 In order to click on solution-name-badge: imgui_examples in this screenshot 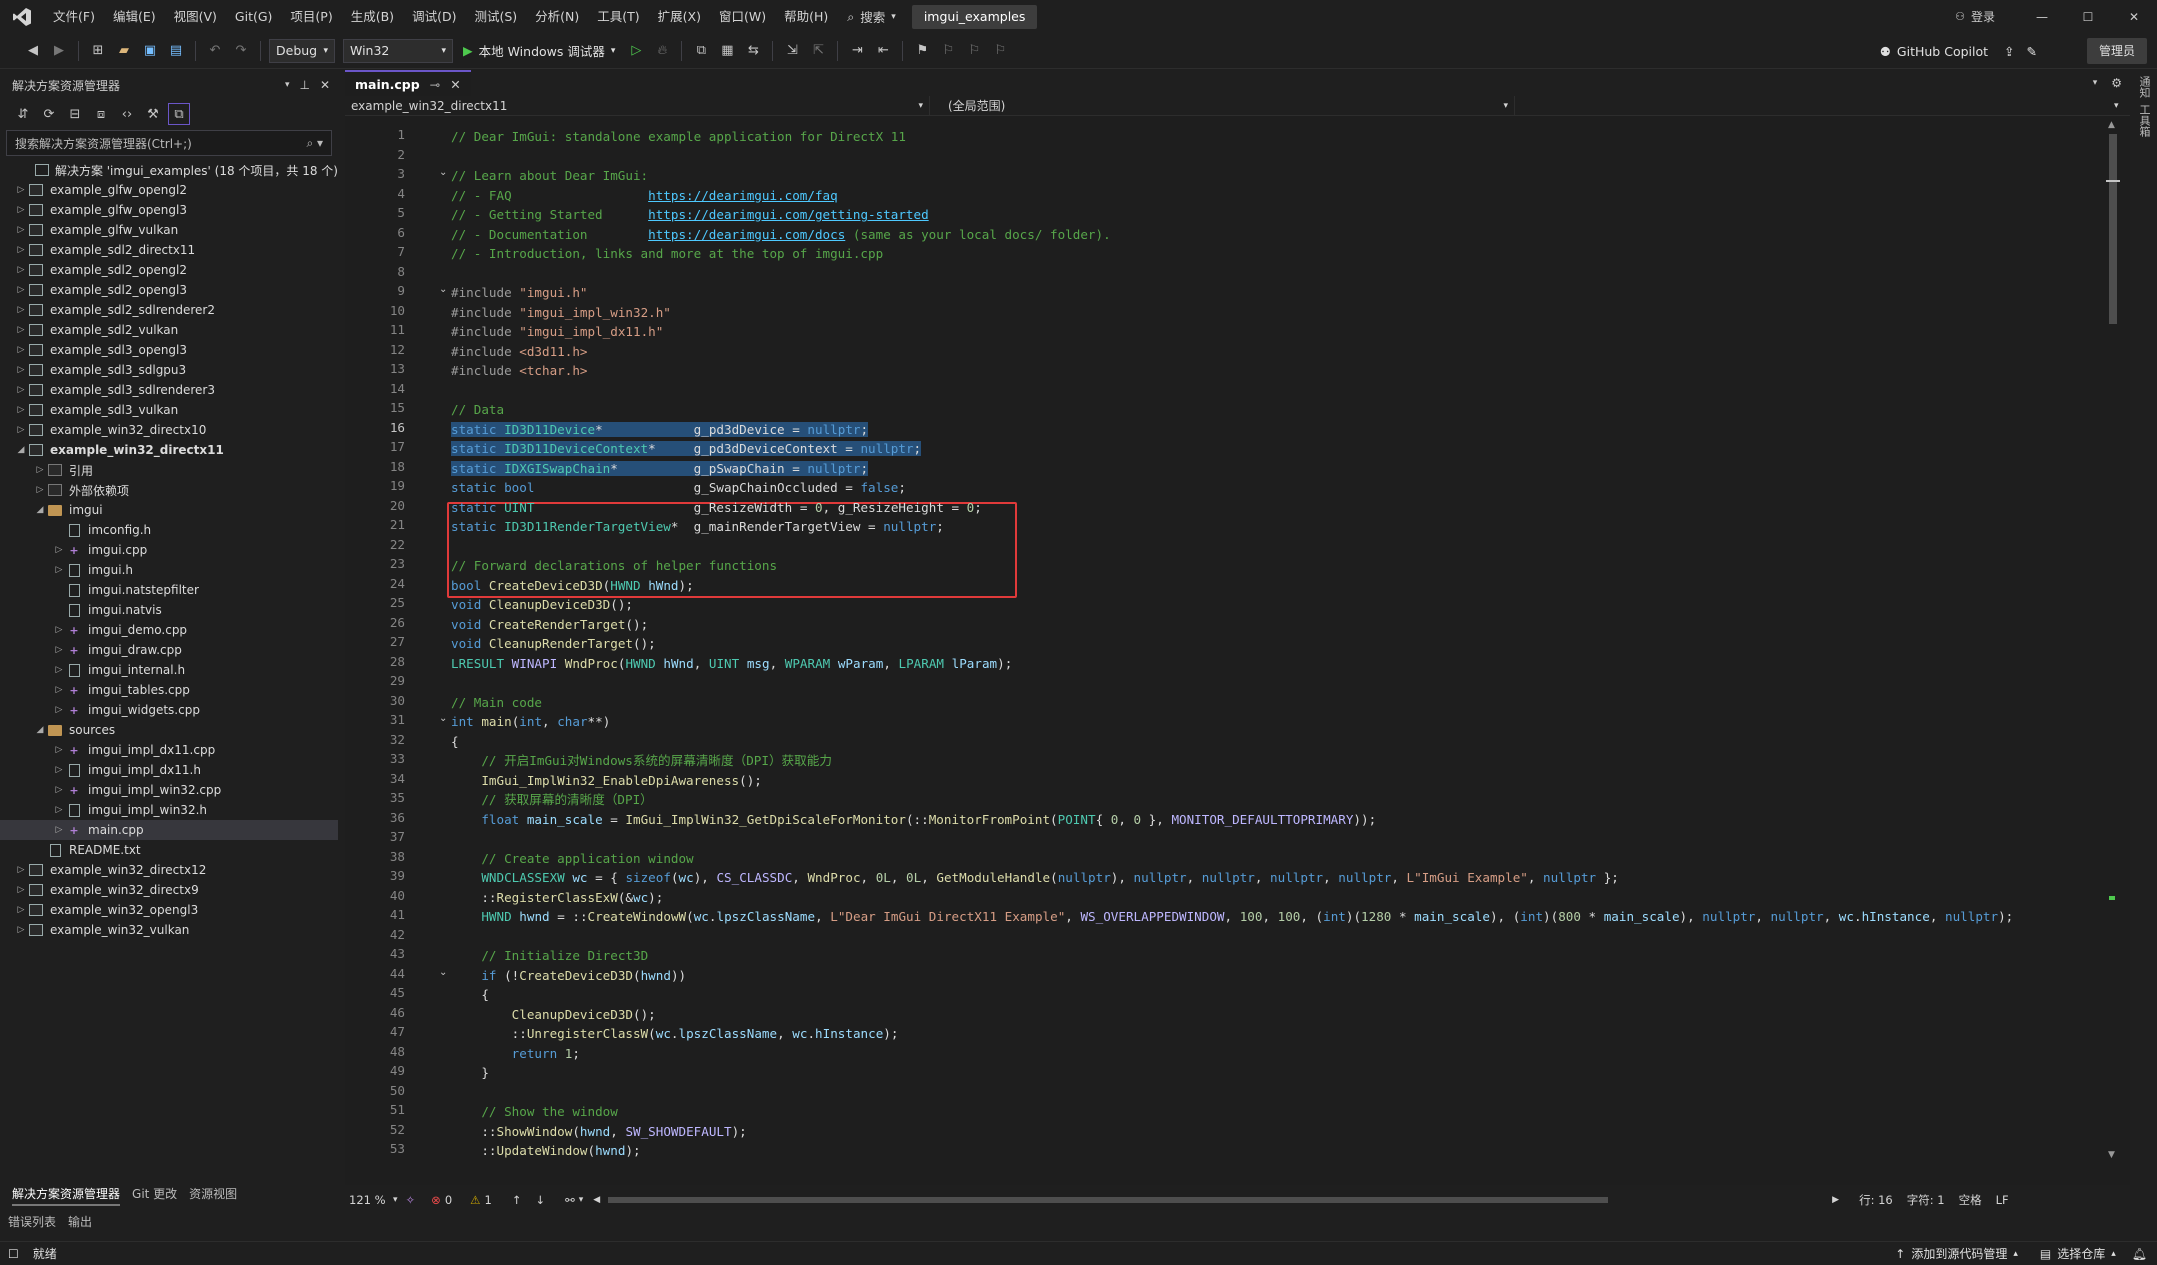, I will do `click(974, 16)`.